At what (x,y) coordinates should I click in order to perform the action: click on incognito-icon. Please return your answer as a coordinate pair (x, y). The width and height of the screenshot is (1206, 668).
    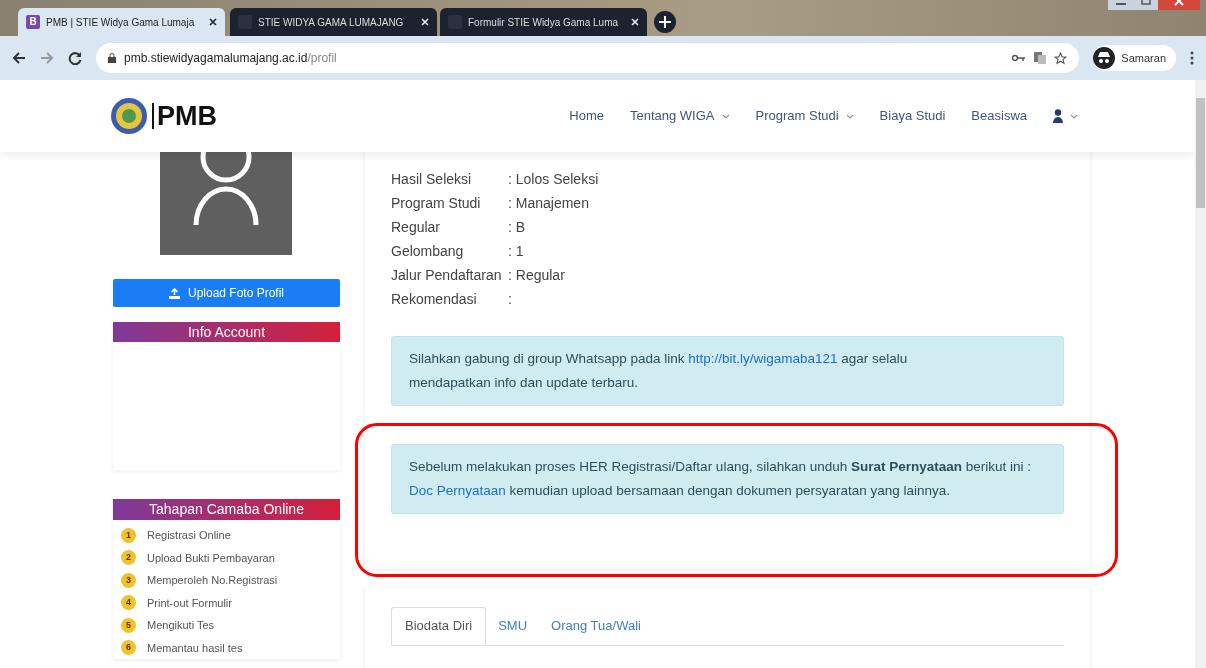
    Looking at the image, I should click on (1104, 58).